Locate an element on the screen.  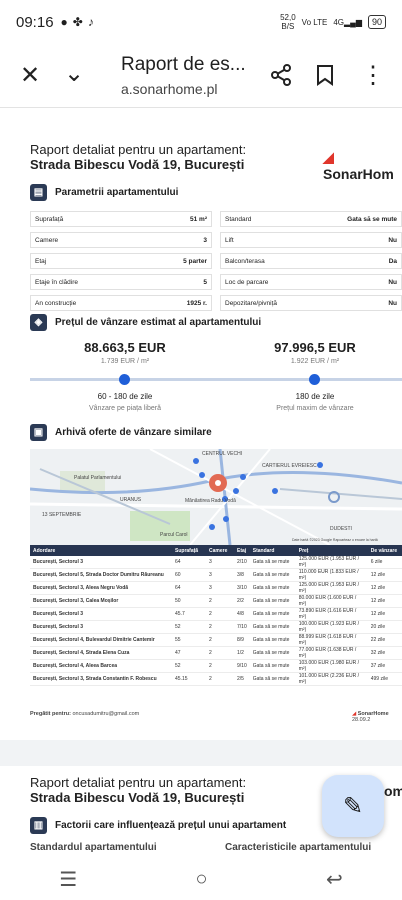
map-label-palat: Palatul Parlamentului is located at coordinates (98, 478).